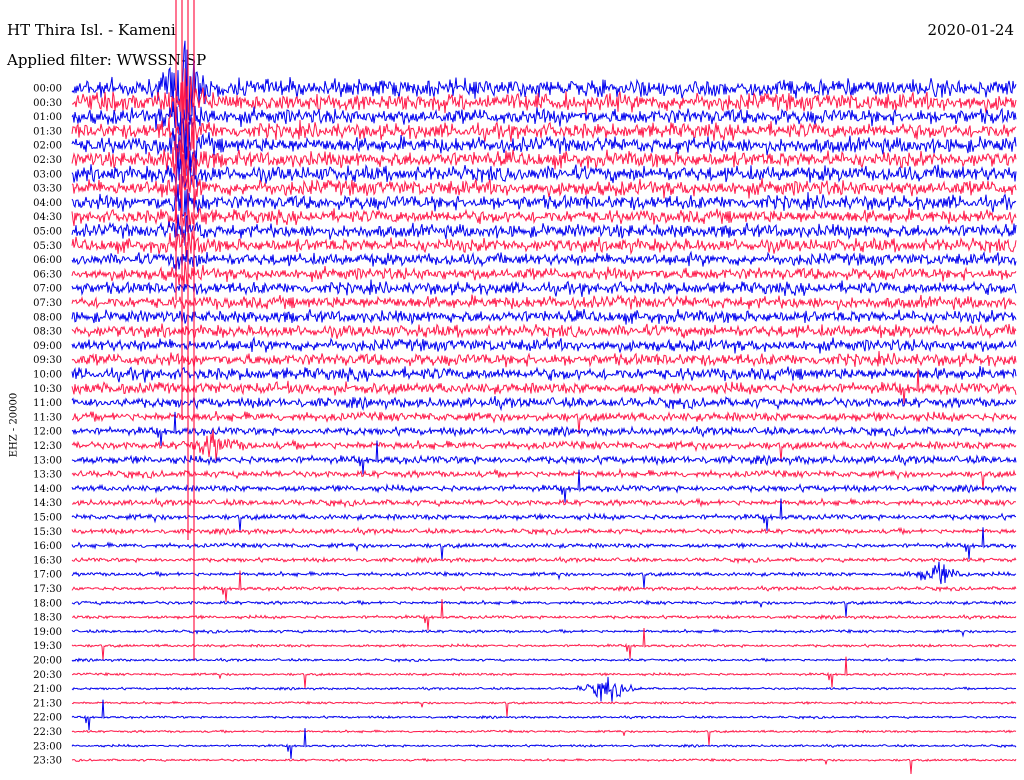  Describe the element at coordinates (47, 689) in the screenshot. I see `time-tick-label: 21:00` at that location.